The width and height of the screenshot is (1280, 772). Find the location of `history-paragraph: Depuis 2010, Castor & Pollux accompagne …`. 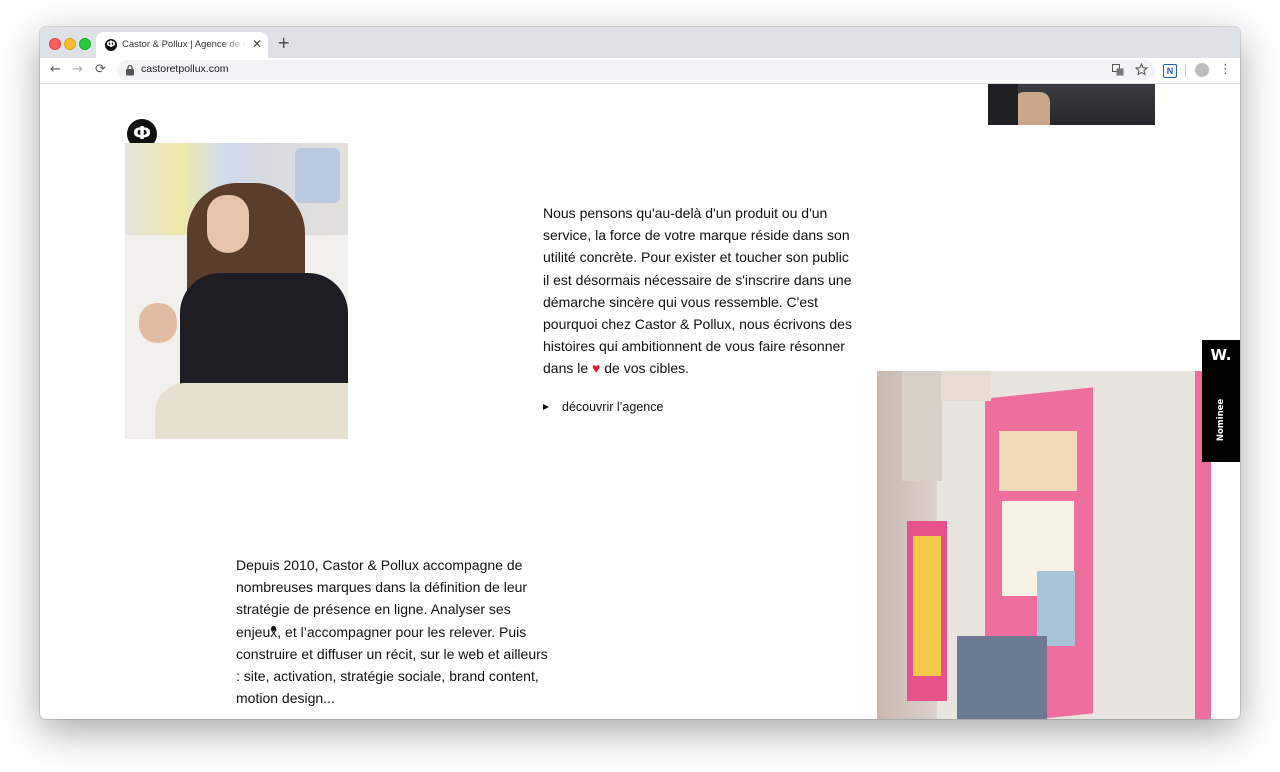

history-paragraph: Depuis 2010, Castor & Pollux accompagne … is located at coordinates (392, 632).